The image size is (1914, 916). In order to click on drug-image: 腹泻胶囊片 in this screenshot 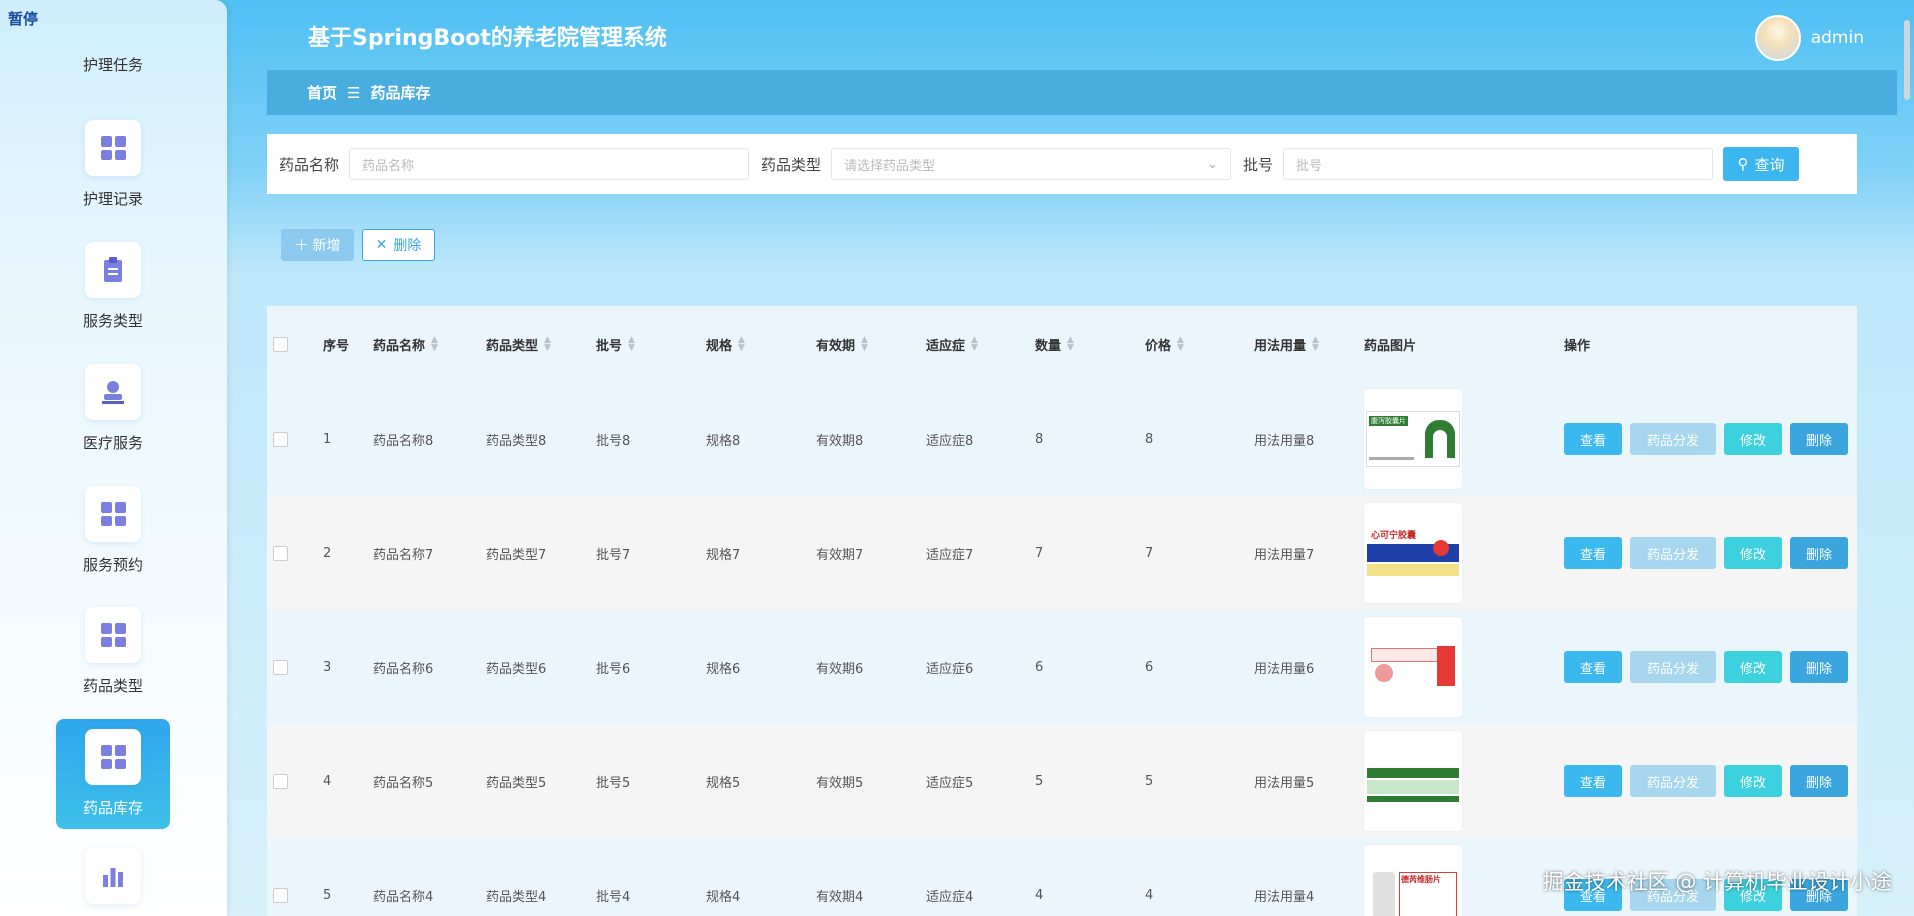, I will do `click(1413, 439)`.